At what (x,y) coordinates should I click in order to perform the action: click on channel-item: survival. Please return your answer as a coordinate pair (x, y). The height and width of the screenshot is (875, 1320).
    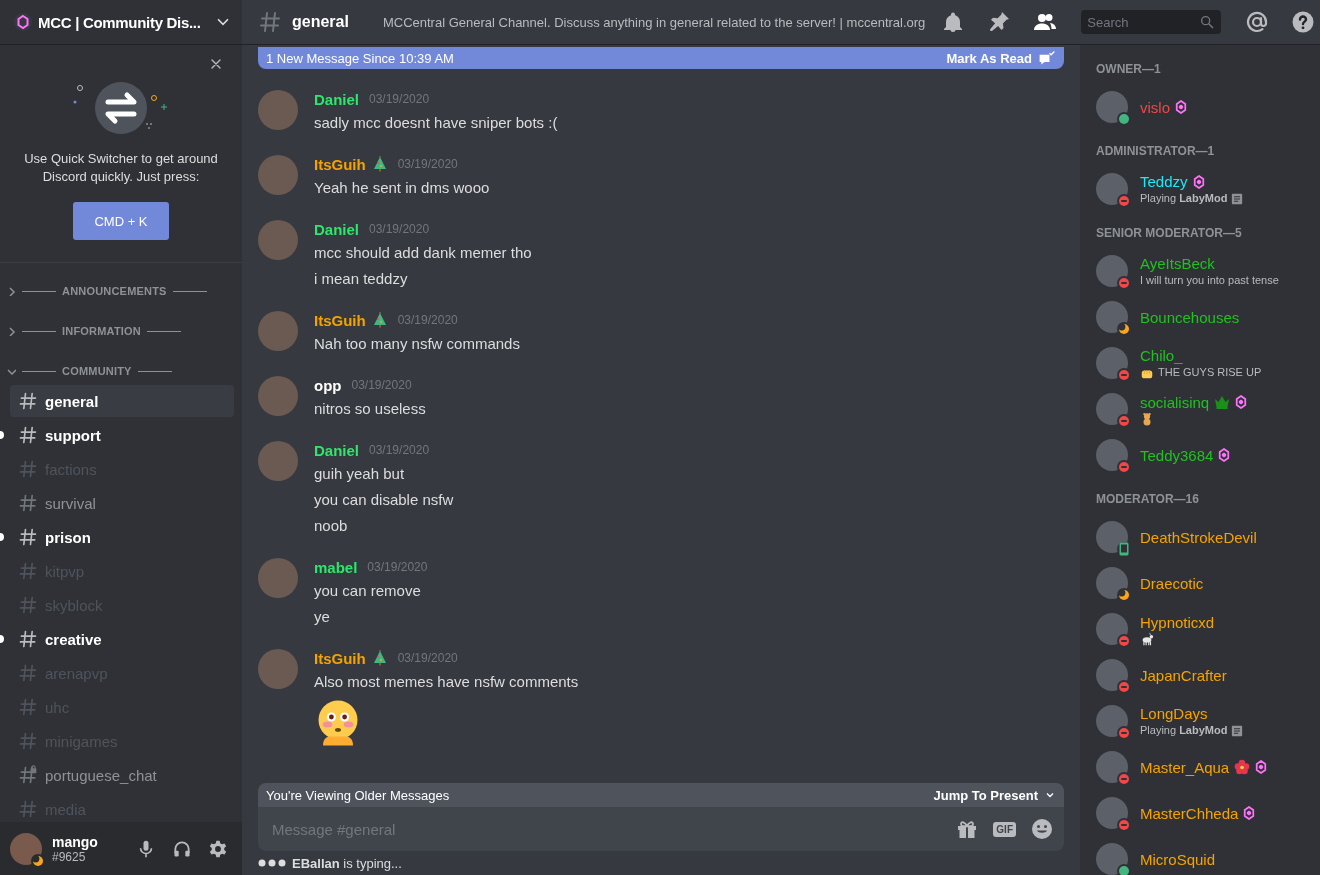
    Looking at the image, I should click on (122, 503).